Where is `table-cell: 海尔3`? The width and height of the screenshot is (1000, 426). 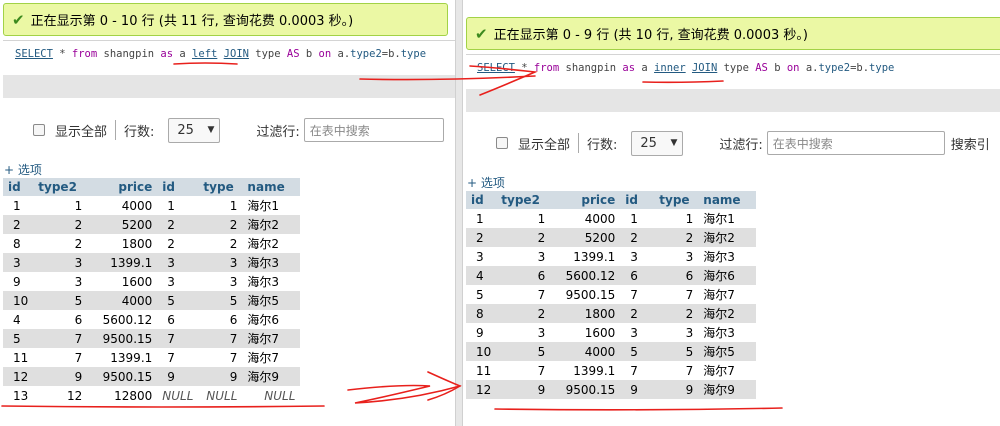 table-cell: 海尔3 is located at coordinates (727, 332).